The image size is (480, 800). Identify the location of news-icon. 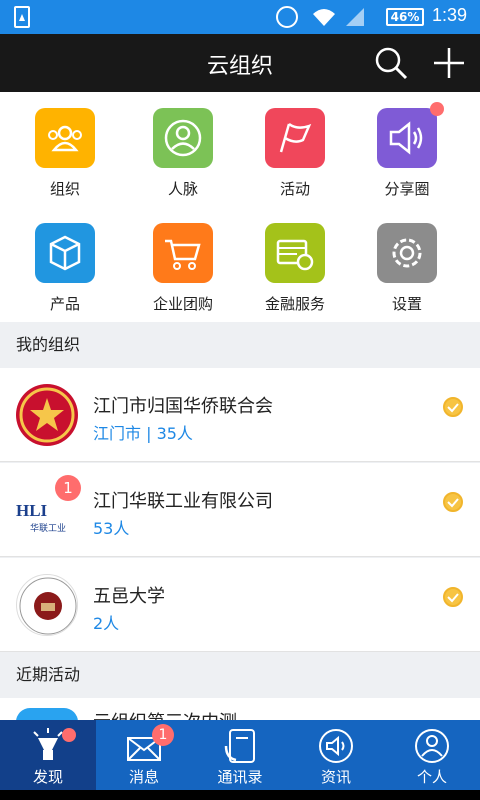
(336, 746).